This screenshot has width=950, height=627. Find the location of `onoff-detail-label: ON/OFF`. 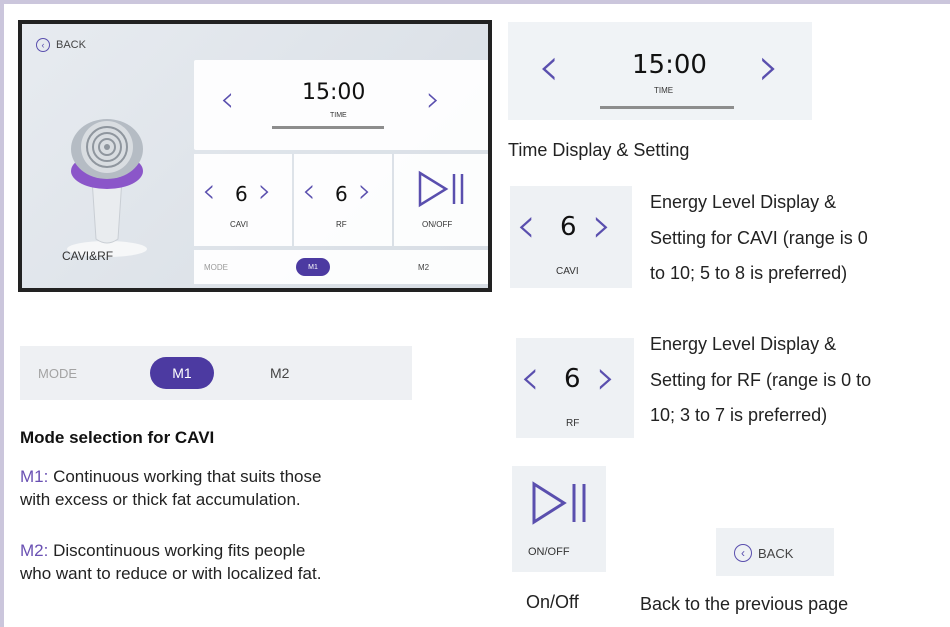

onoff-detail-label: ON/OFF is located at coordinates (549, 552).